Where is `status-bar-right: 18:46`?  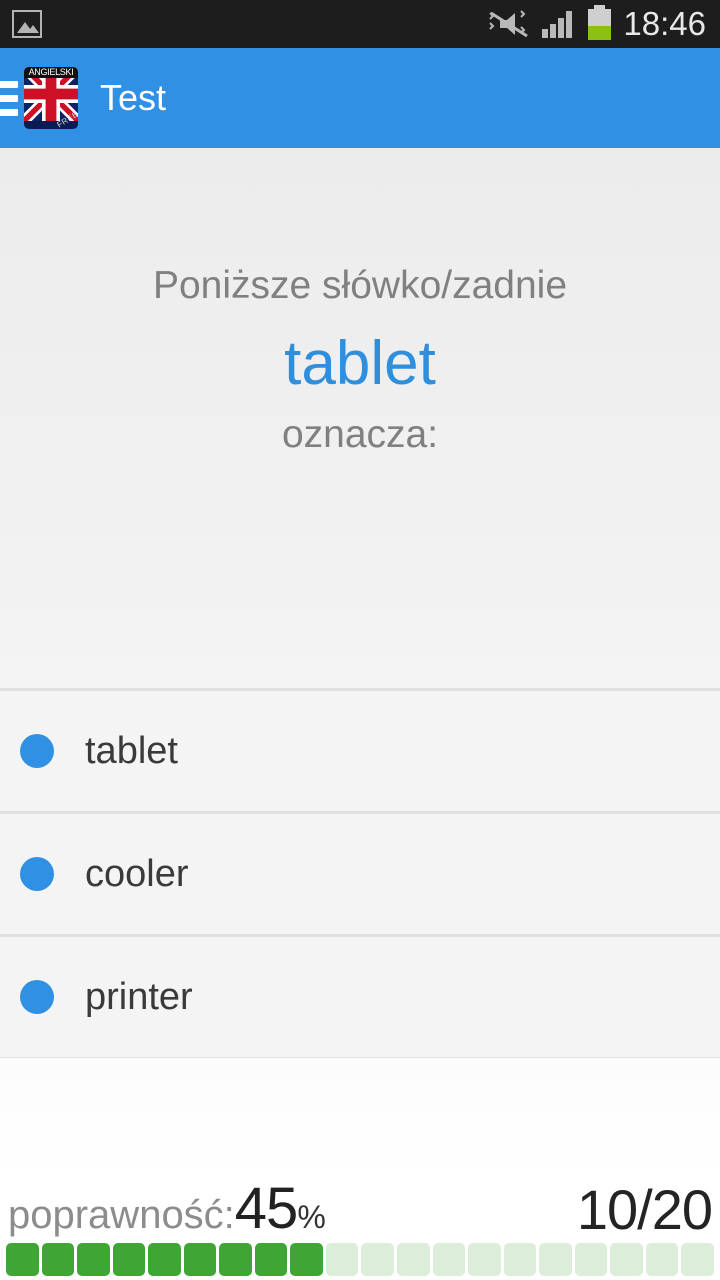 status-bar-right: 18:46 is located at coordinates (604, 23).